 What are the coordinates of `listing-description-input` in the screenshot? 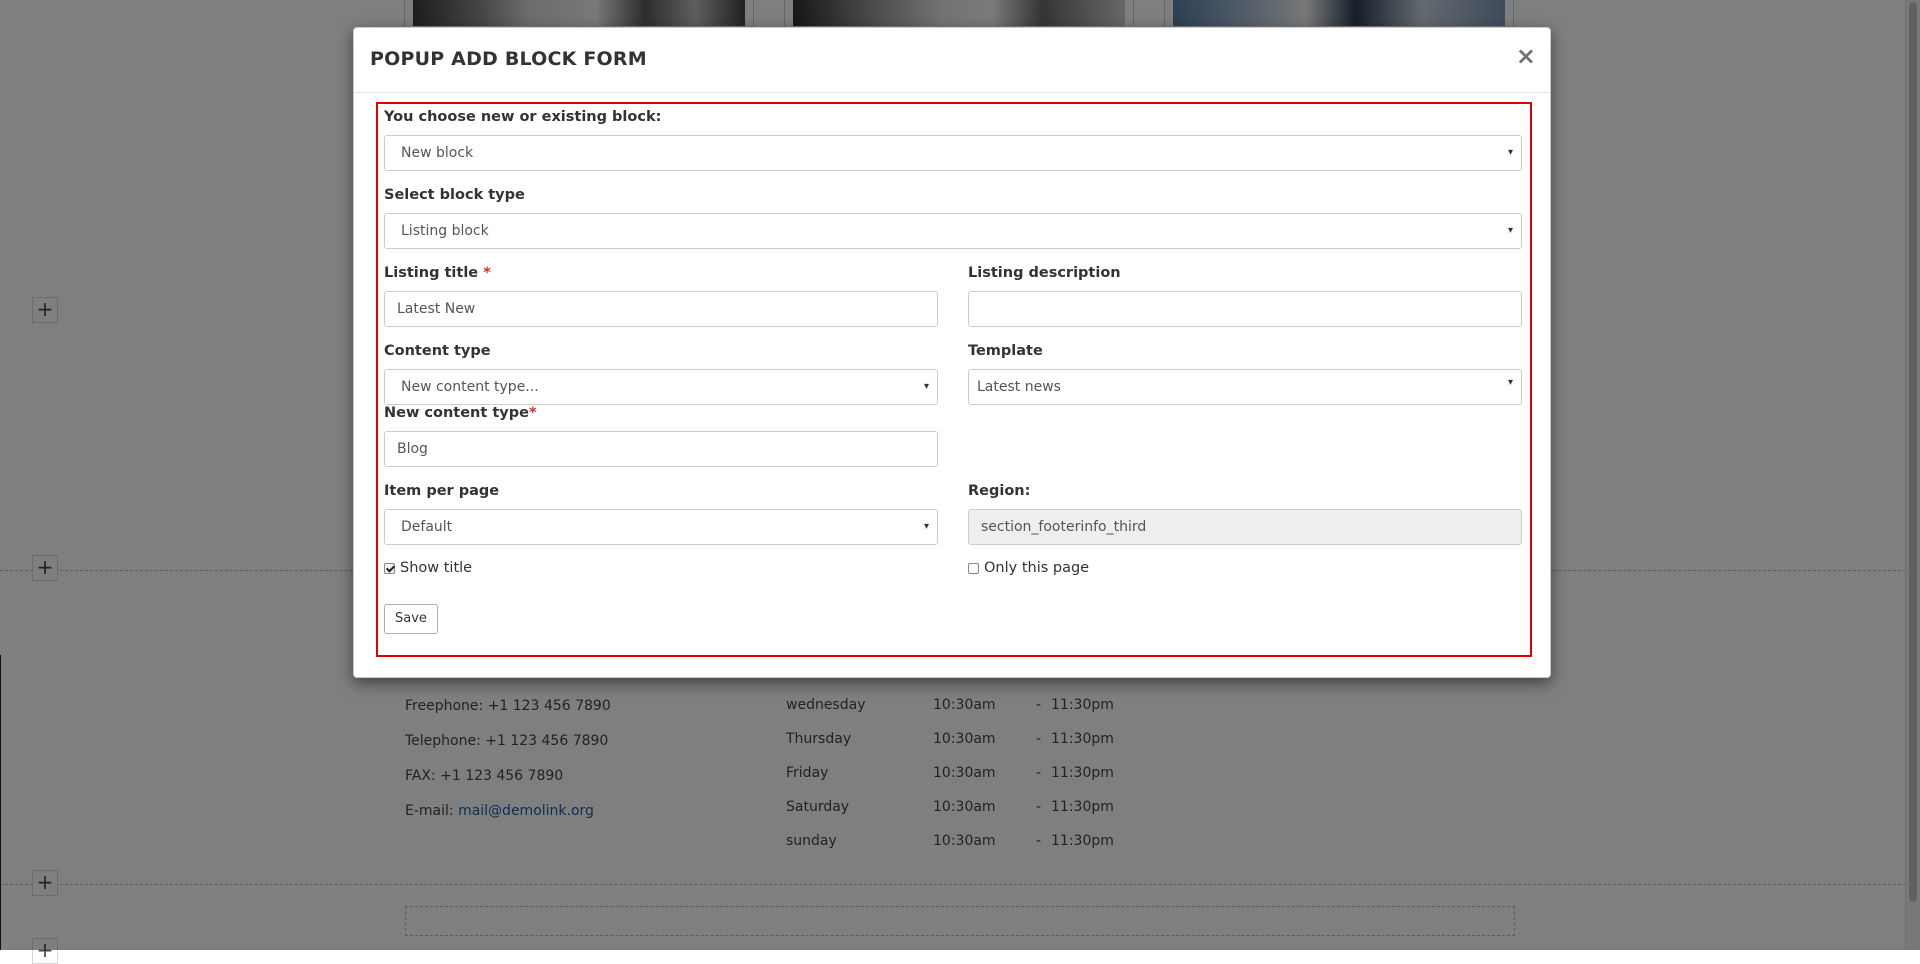 It's located at (1245, 309).